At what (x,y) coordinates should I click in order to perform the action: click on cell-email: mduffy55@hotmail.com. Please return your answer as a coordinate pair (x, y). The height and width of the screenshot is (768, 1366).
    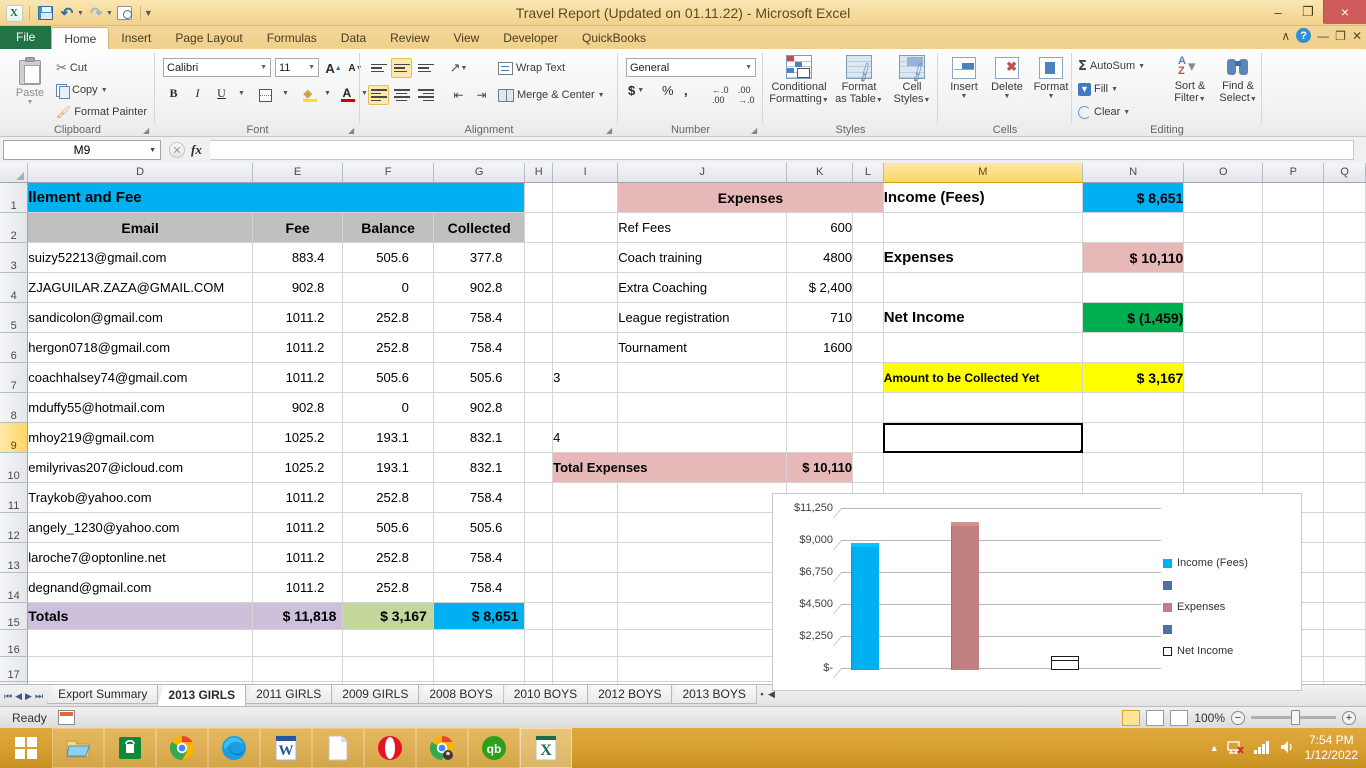
    Looking at the image, I should click on (140, 407).